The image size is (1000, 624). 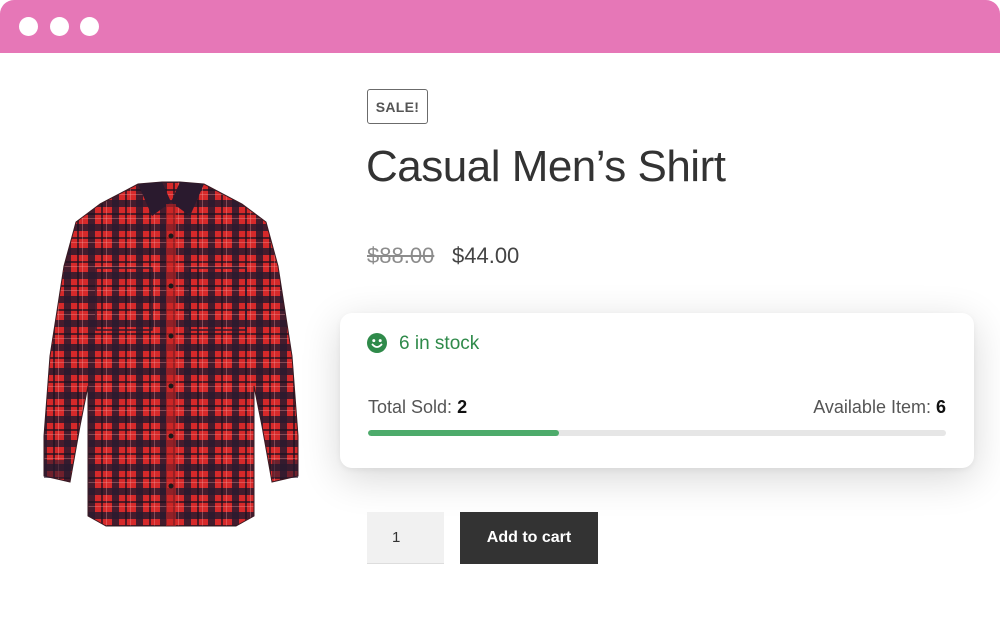 What do you see at coordinates (657, 433) in the screenshot?
I see `sold-progress-bar` at bounding box center [657, 433].